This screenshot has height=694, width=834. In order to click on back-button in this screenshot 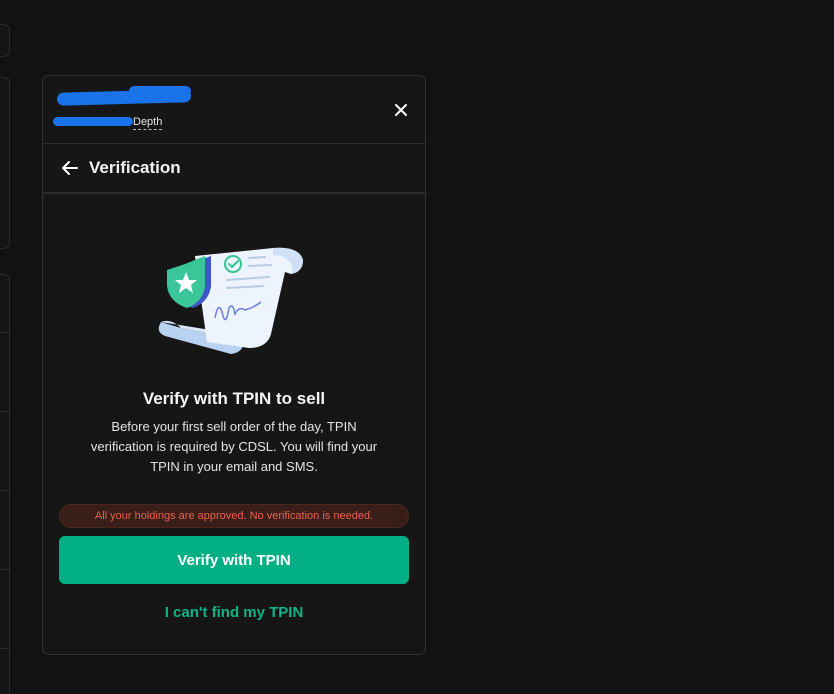, I will do `click(70, 168)`.